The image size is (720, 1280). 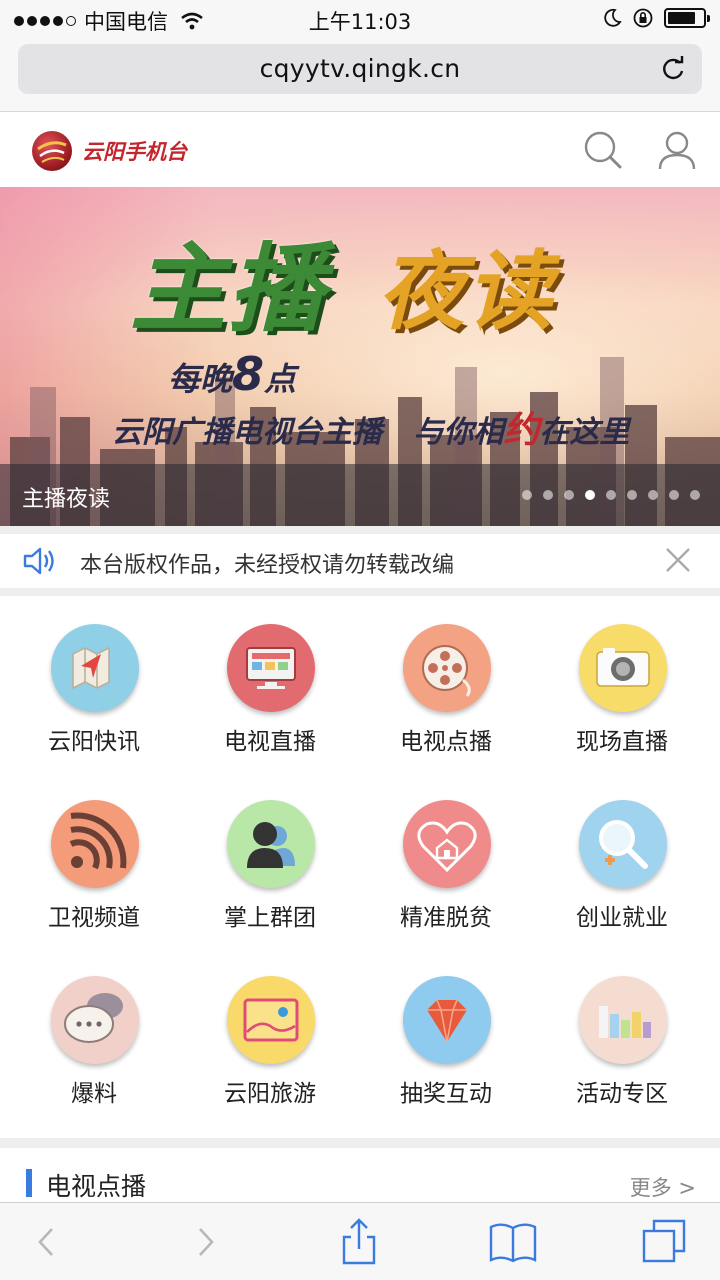 What do you see at coordinates (29, 1183) in the screenshot?
I see `section-accent-bar` at bounding box center [29, 1183].